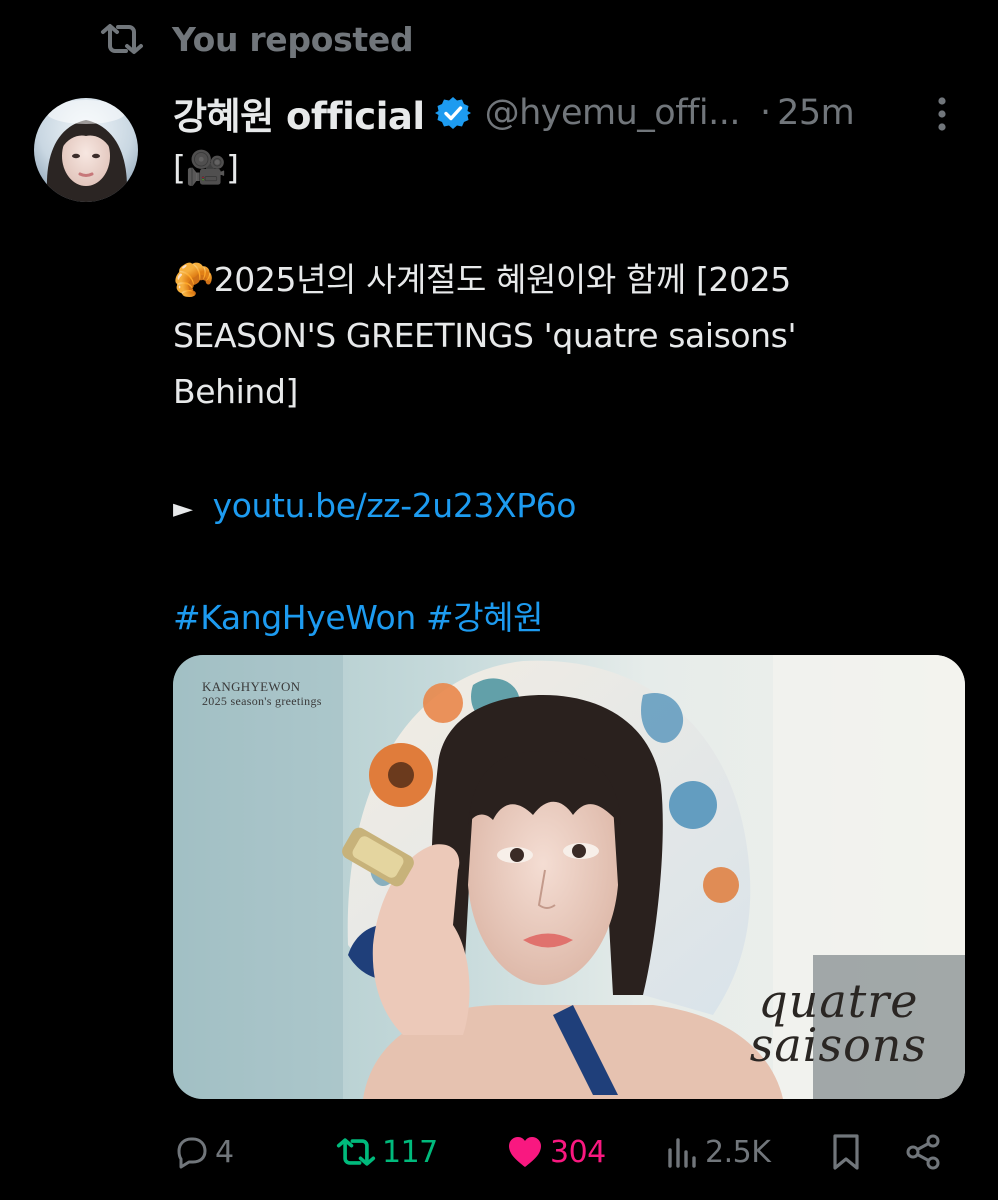  Describe the element at coordinates (191, 1152) in the screenshot. I see `reply-icon` at that location.